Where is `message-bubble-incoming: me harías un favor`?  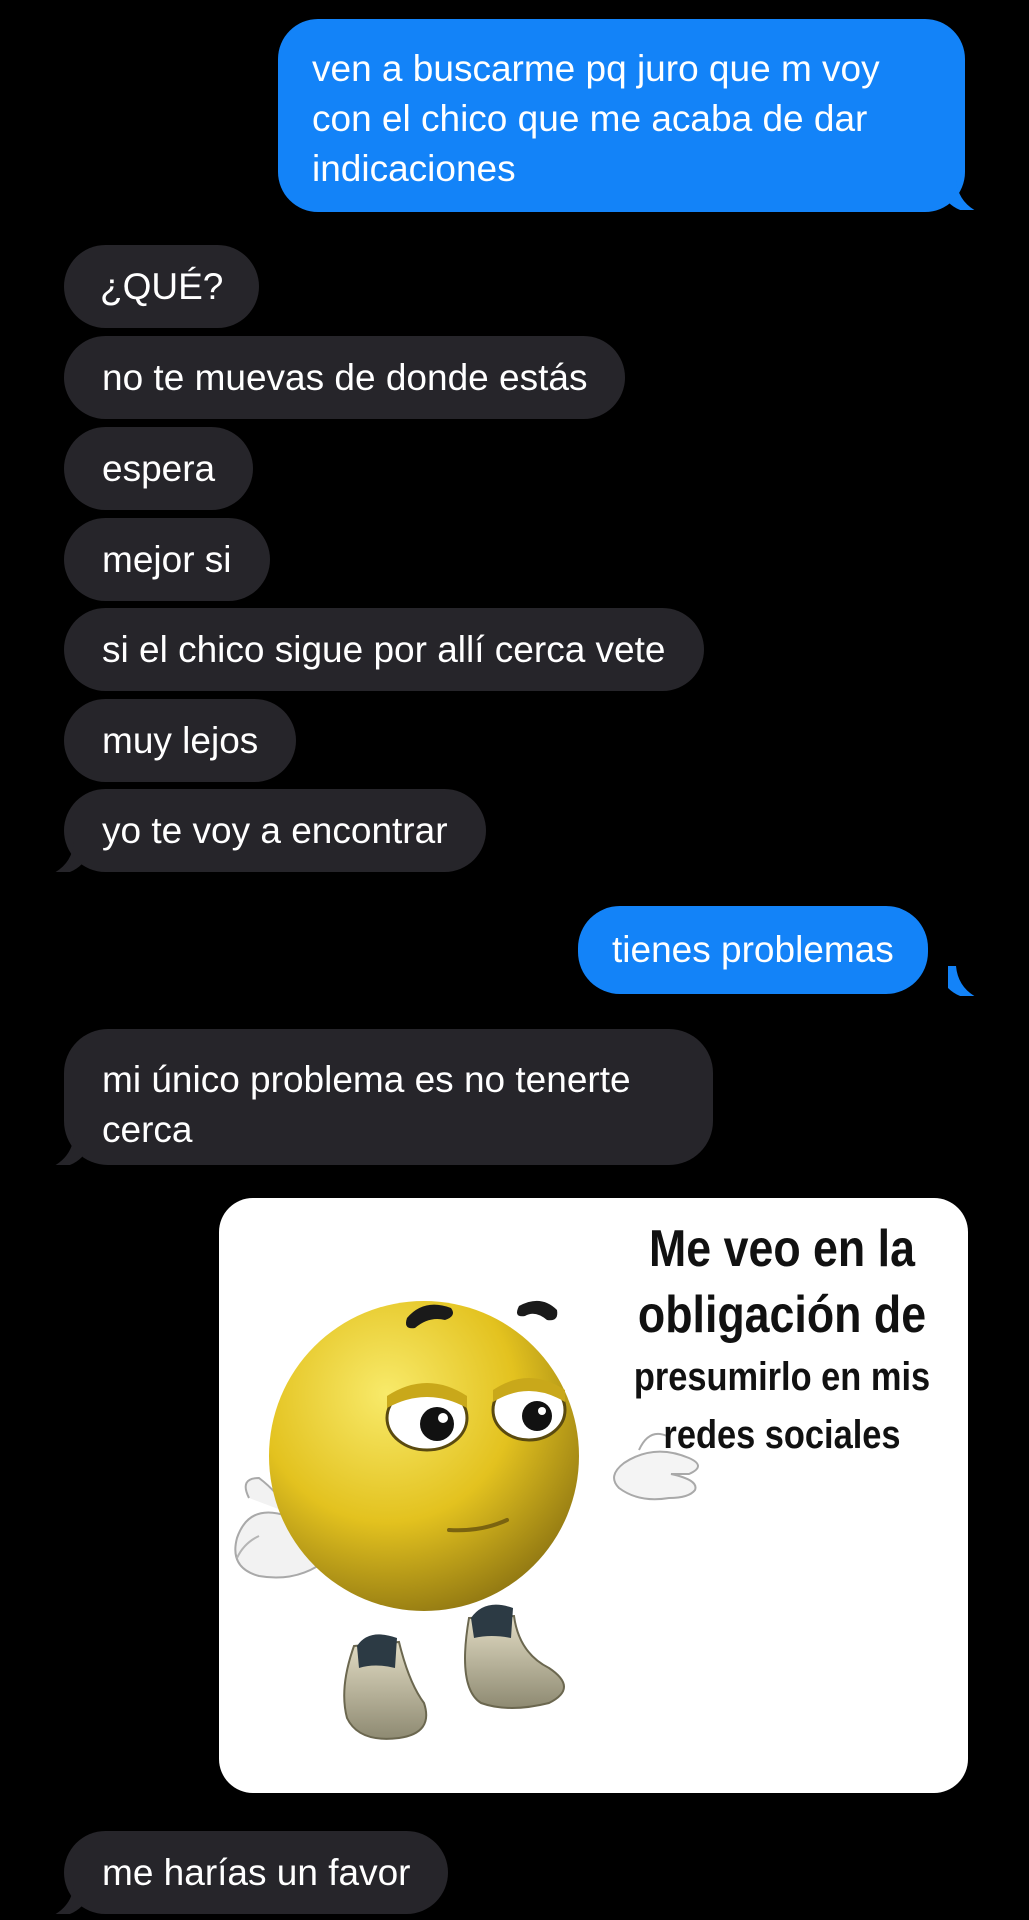
message-bubble-incoming: me harías un favor is located at coordinates (256, 1872).